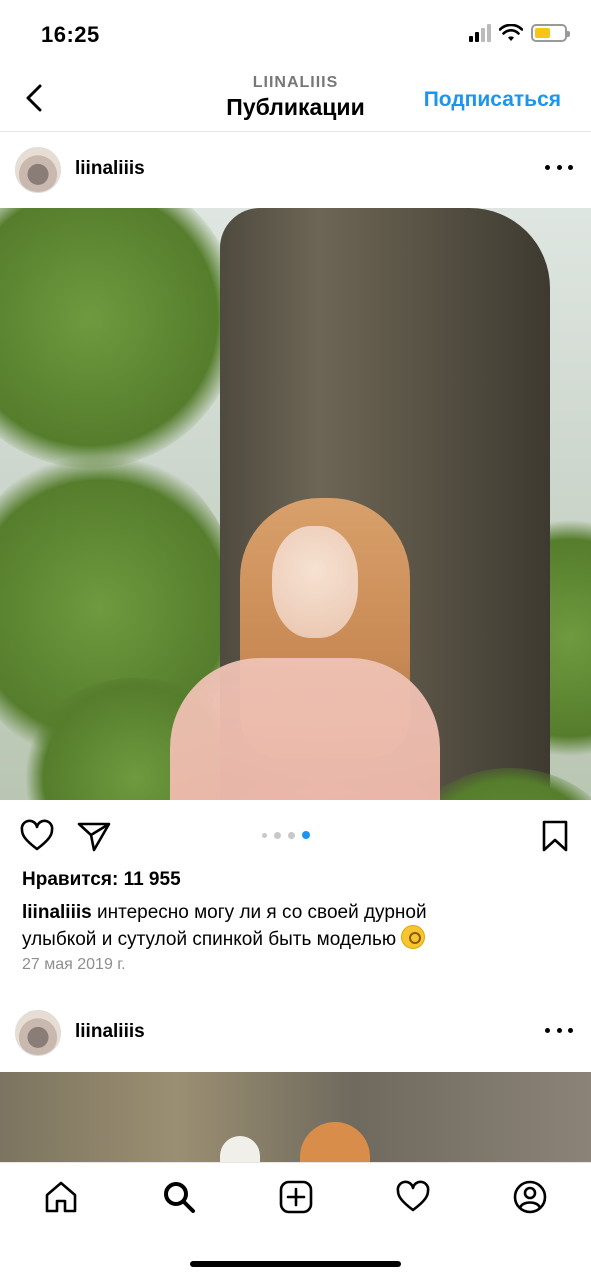 The width and height of the screenshot is (591, 1280). I want to click on face-with-monocle-emoji, so click(413, 937).